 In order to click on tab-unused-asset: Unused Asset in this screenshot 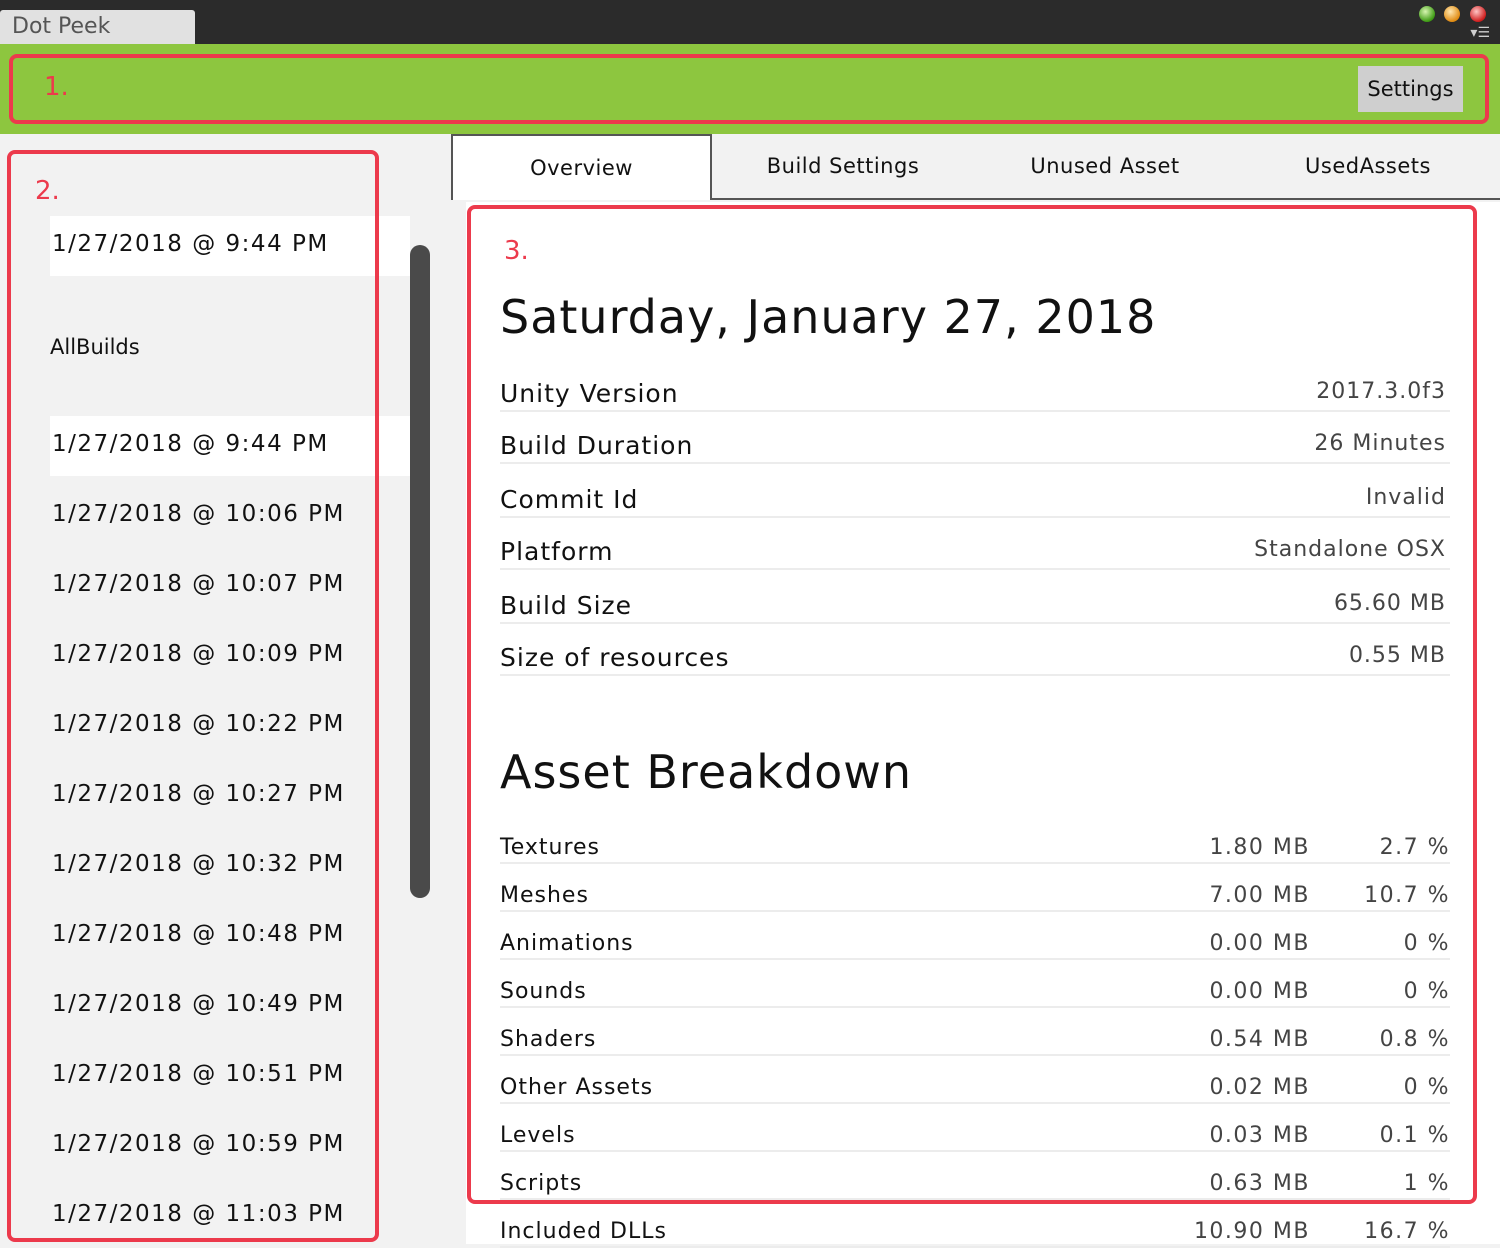, I will do `click(1105, 167)`.